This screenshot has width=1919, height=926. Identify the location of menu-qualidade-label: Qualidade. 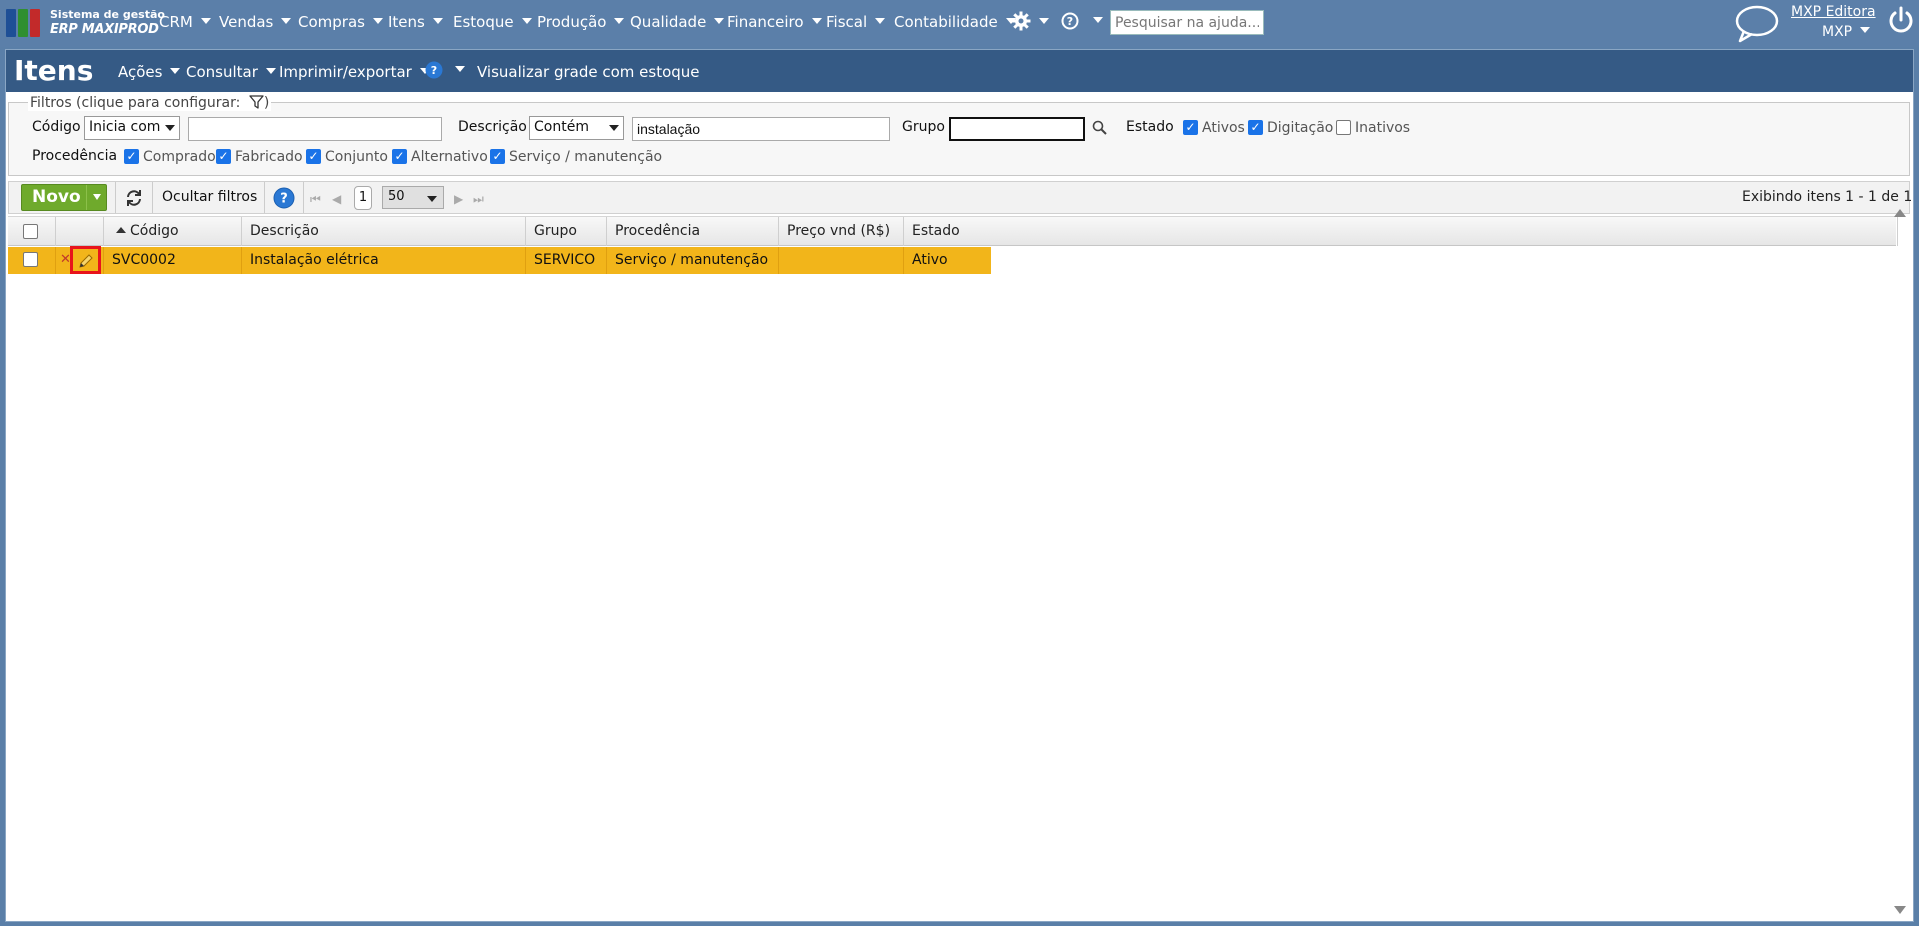
(668, 22).